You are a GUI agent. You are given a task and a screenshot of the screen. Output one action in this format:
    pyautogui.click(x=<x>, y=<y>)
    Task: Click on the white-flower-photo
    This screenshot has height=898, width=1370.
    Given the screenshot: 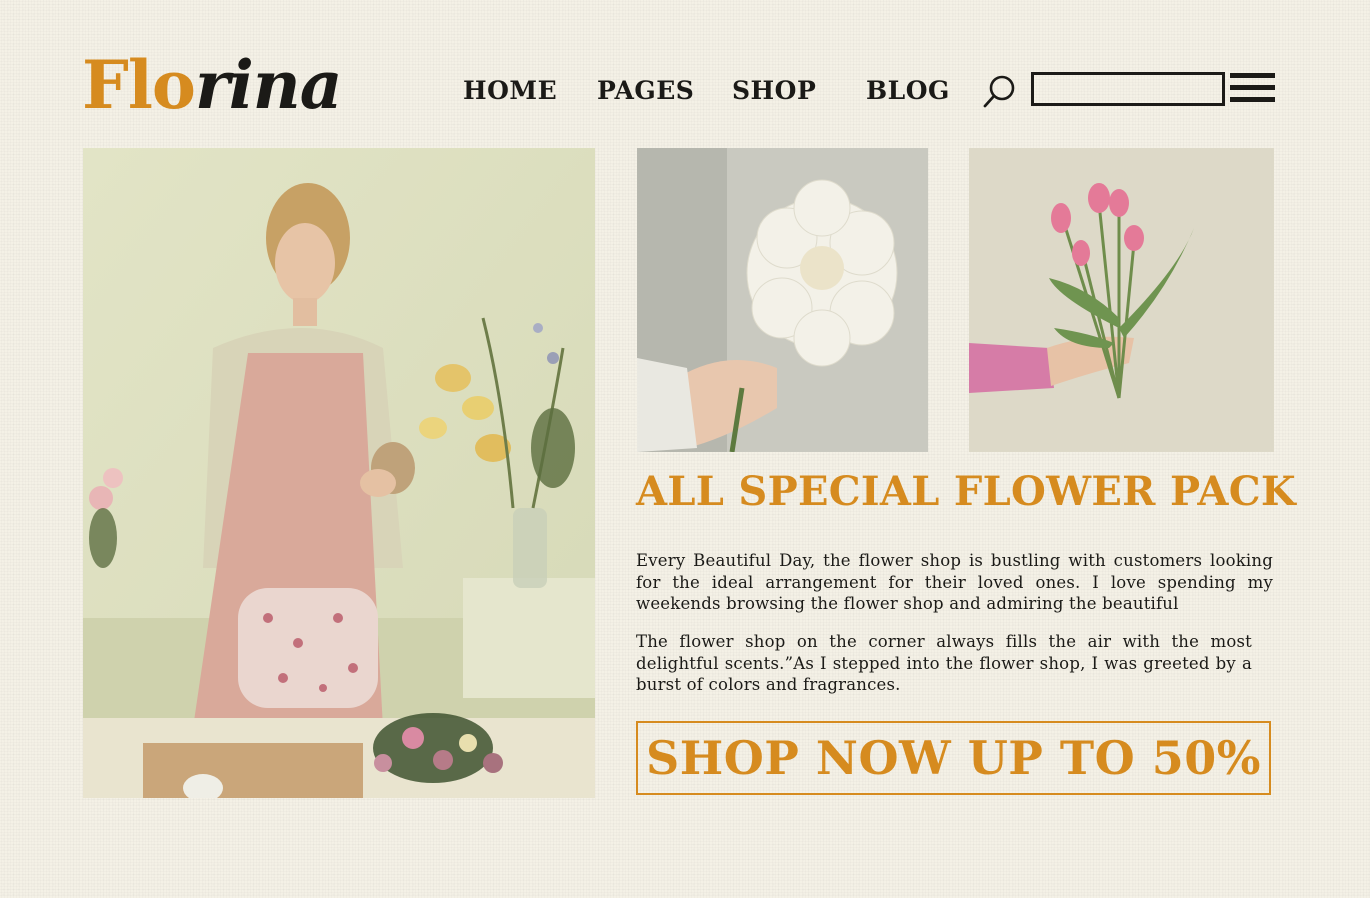 What is the action you would take?
    pyautogui.click(x=782, y=300)
    